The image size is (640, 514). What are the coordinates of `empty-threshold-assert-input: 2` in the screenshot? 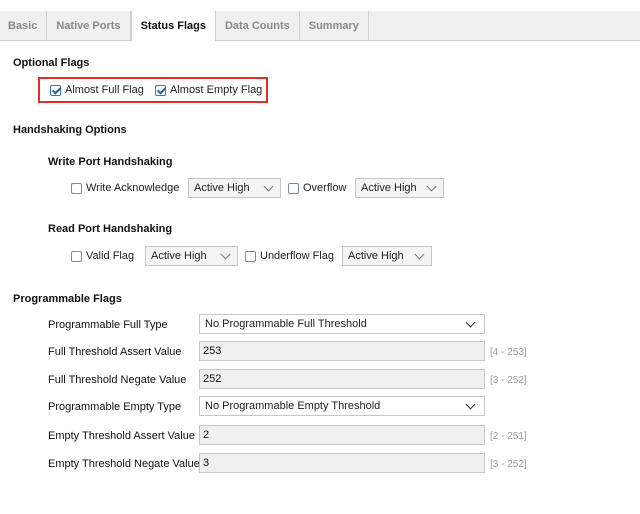 It's located at (342, 435).